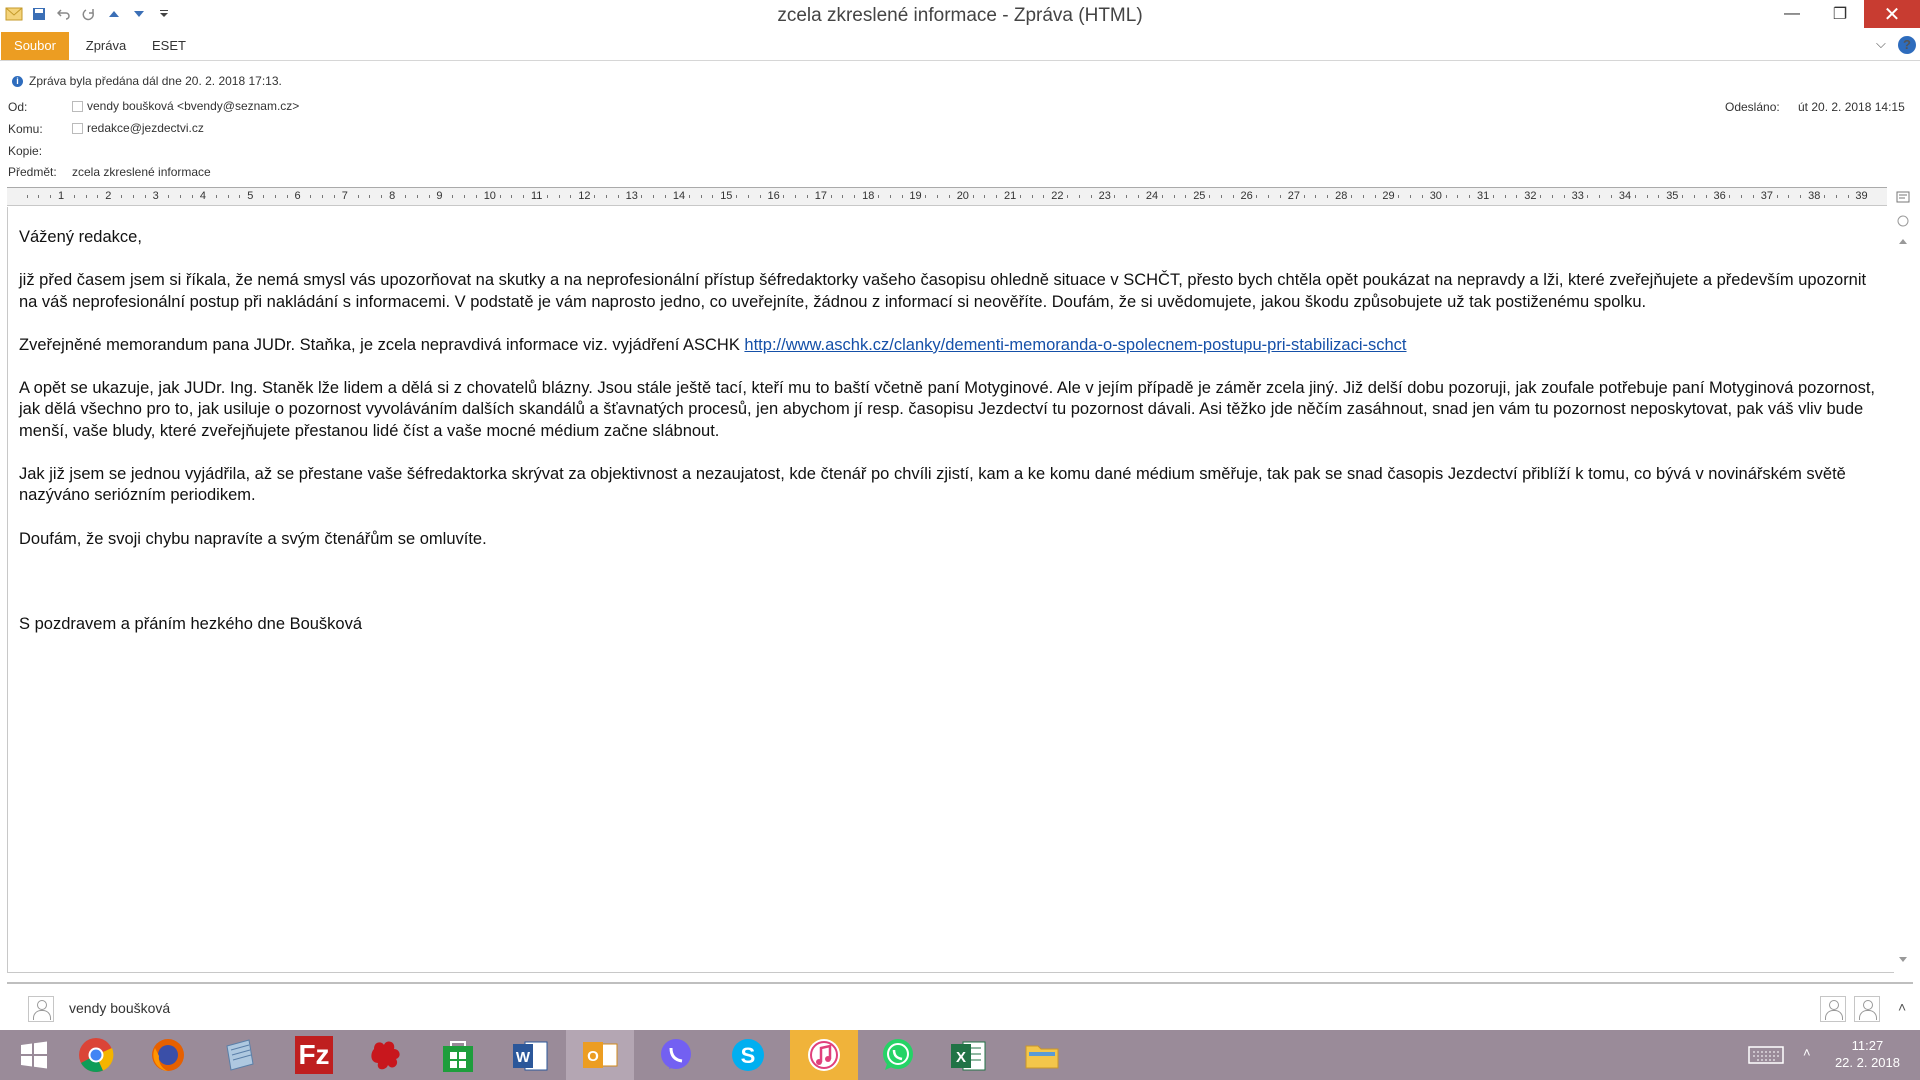  Describe the element at coordinates (77, 128) in the screenshot. I see `to-contact-icon` at that location.